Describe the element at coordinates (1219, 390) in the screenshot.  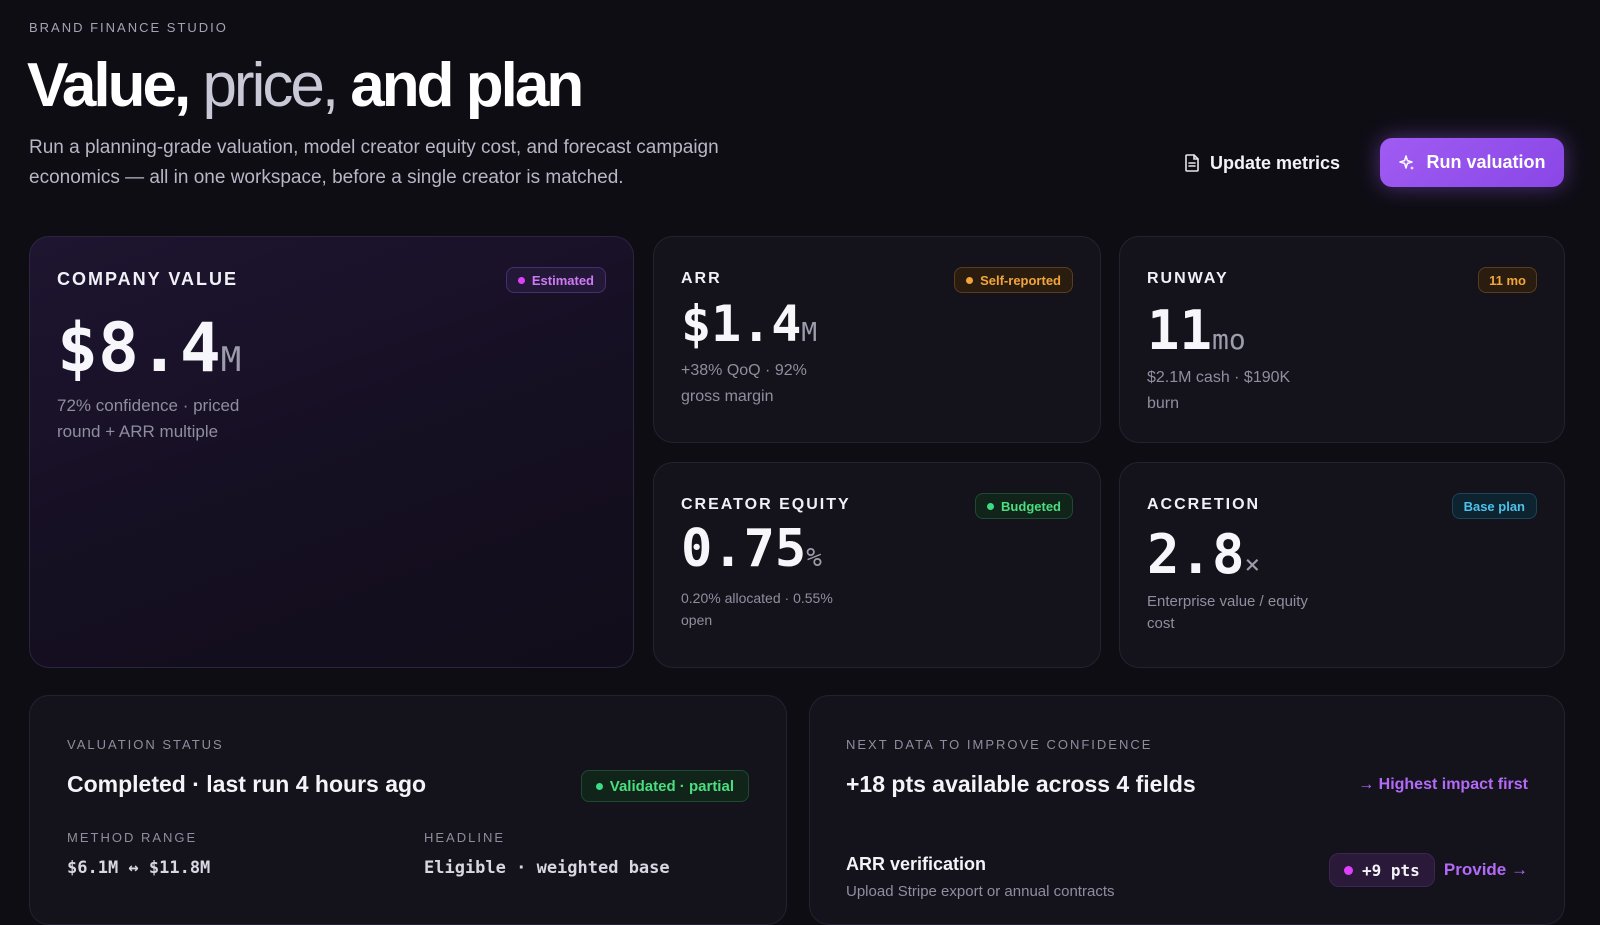
I see `runway-subtext: $2.1M cash · $190K burn` at that location.